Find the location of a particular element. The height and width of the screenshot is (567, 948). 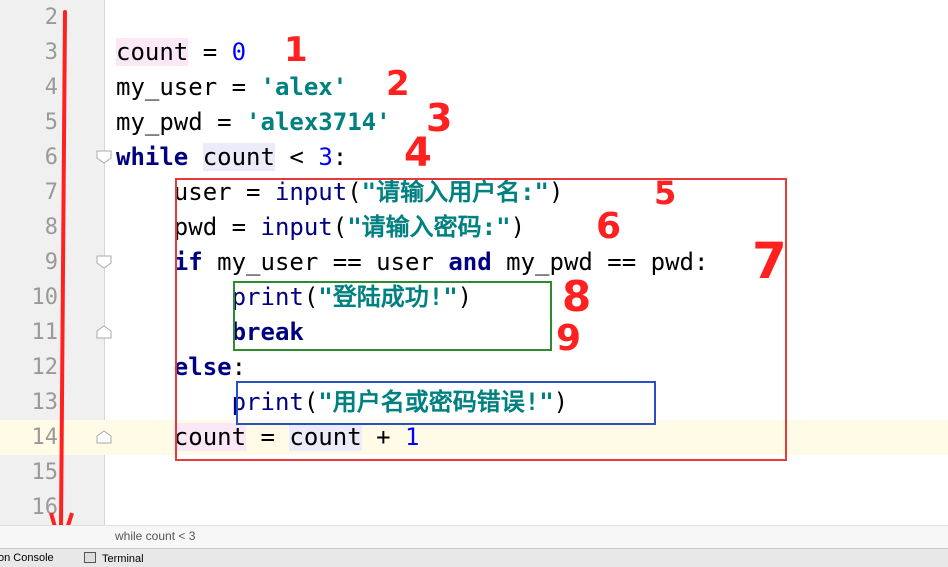

code-text: pwd = input("请输入密码:") is located at coordinates (320, 227).